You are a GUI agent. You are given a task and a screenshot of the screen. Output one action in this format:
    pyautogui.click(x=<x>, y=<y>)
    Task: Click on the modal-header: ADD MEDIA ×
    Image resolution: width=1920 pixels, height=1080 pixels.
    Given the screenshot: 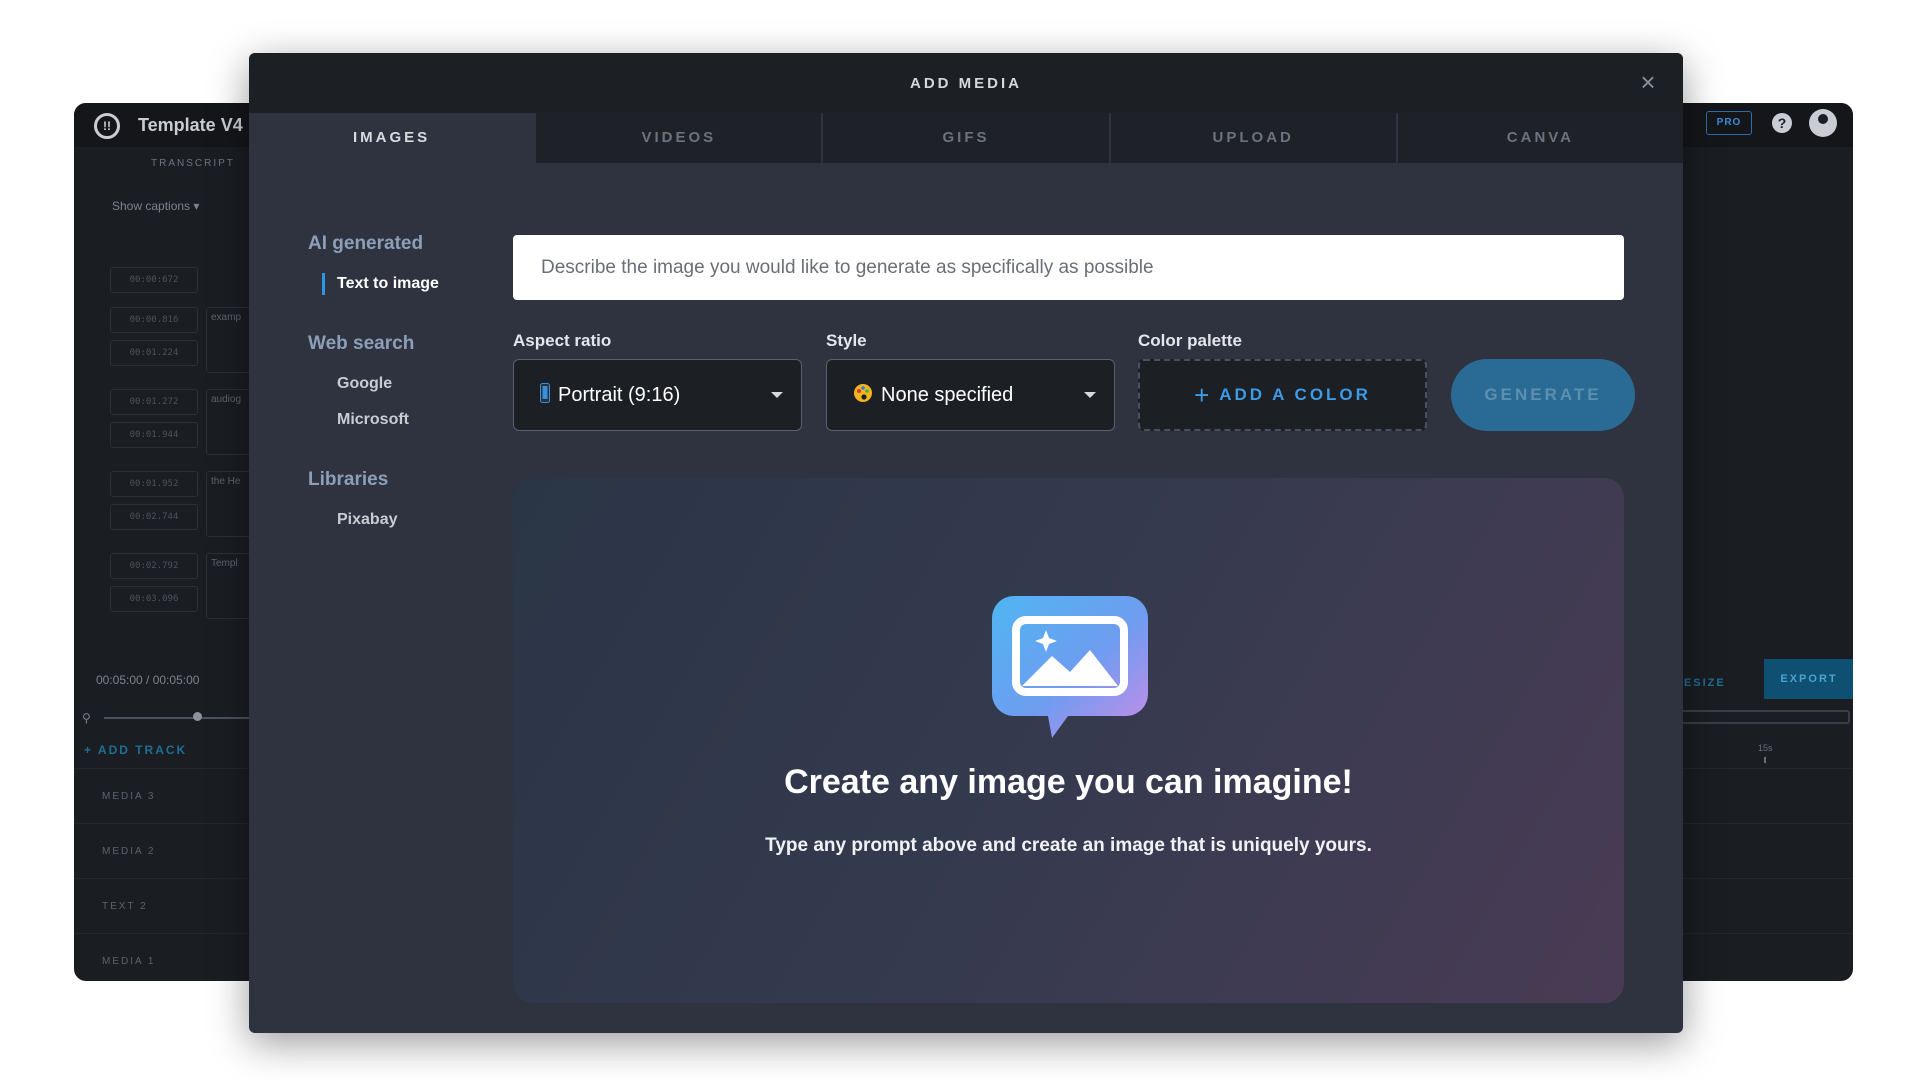 What is the action you would take?
    pyautogui.click(x=966, y=83)
    